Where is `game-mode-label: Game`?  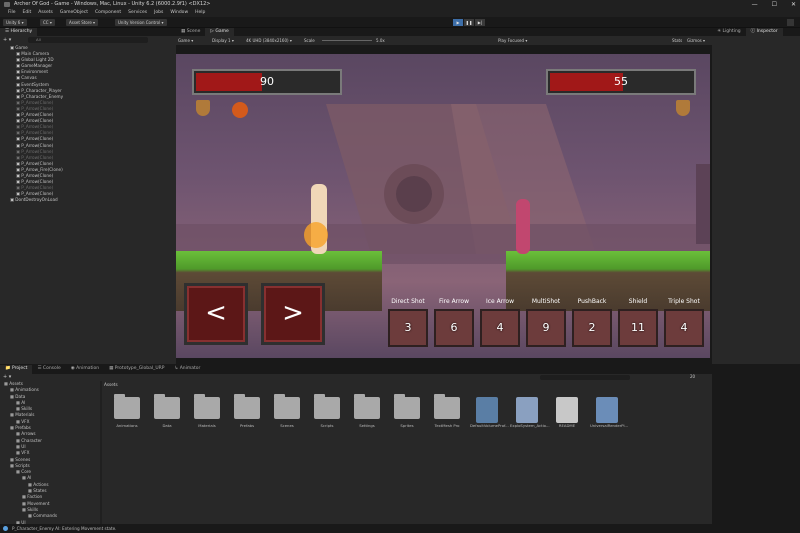
game-mode-label: Game is located at coordinates (184, 40).